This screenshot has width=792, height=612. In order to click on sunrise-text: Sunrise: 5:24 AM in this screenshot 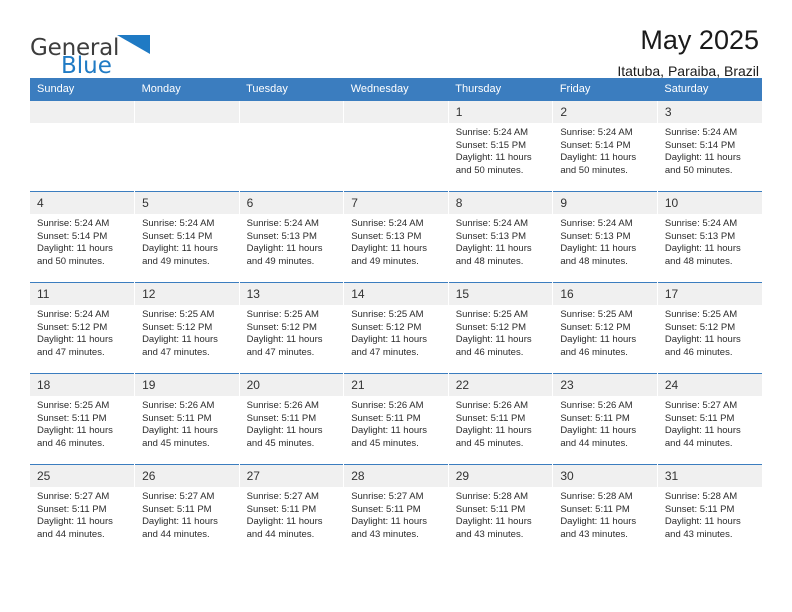, I will do `click(73, 314)`.